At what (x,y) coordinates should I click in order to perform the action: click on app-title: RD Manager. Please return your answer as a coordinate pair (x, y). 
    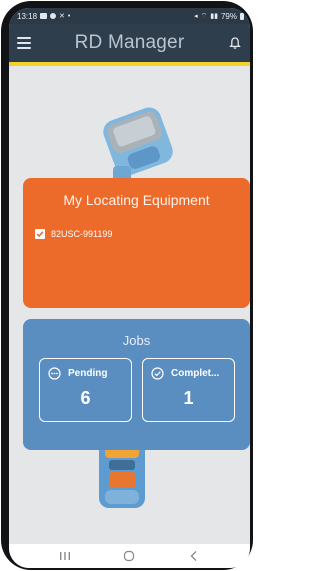
    Looking at the image, I should click on (129, 42).